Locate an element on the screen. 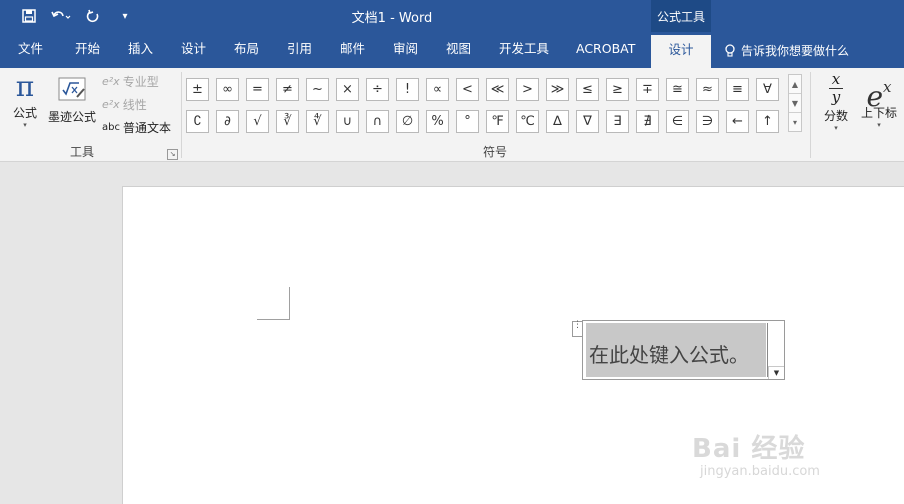 The width and height of the screenshot is (904, 504). symbol-button: ∜ is located at coordinates (317, 121).